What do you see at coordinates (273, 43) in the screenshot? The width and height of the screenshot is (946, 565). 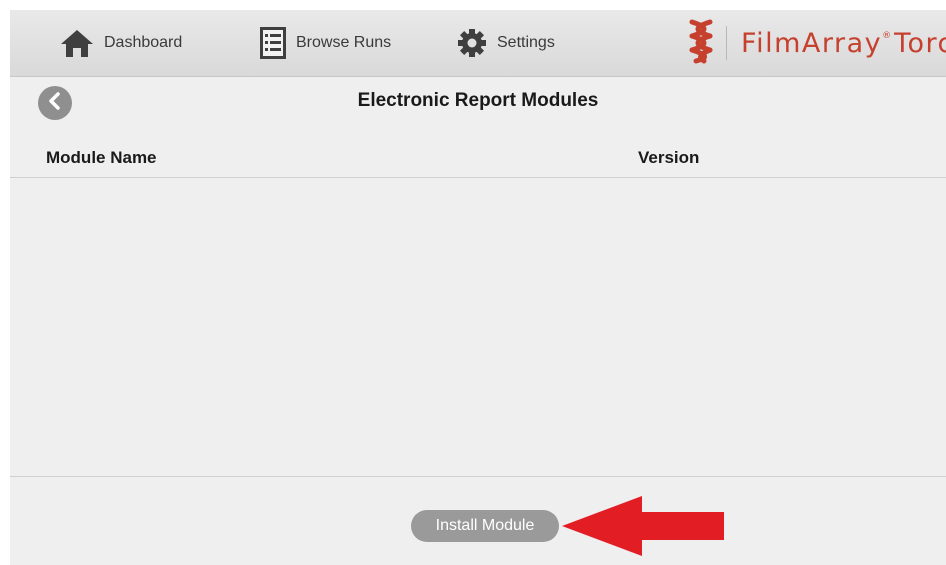 I see `list-icon` at bounding box center [273, 43].